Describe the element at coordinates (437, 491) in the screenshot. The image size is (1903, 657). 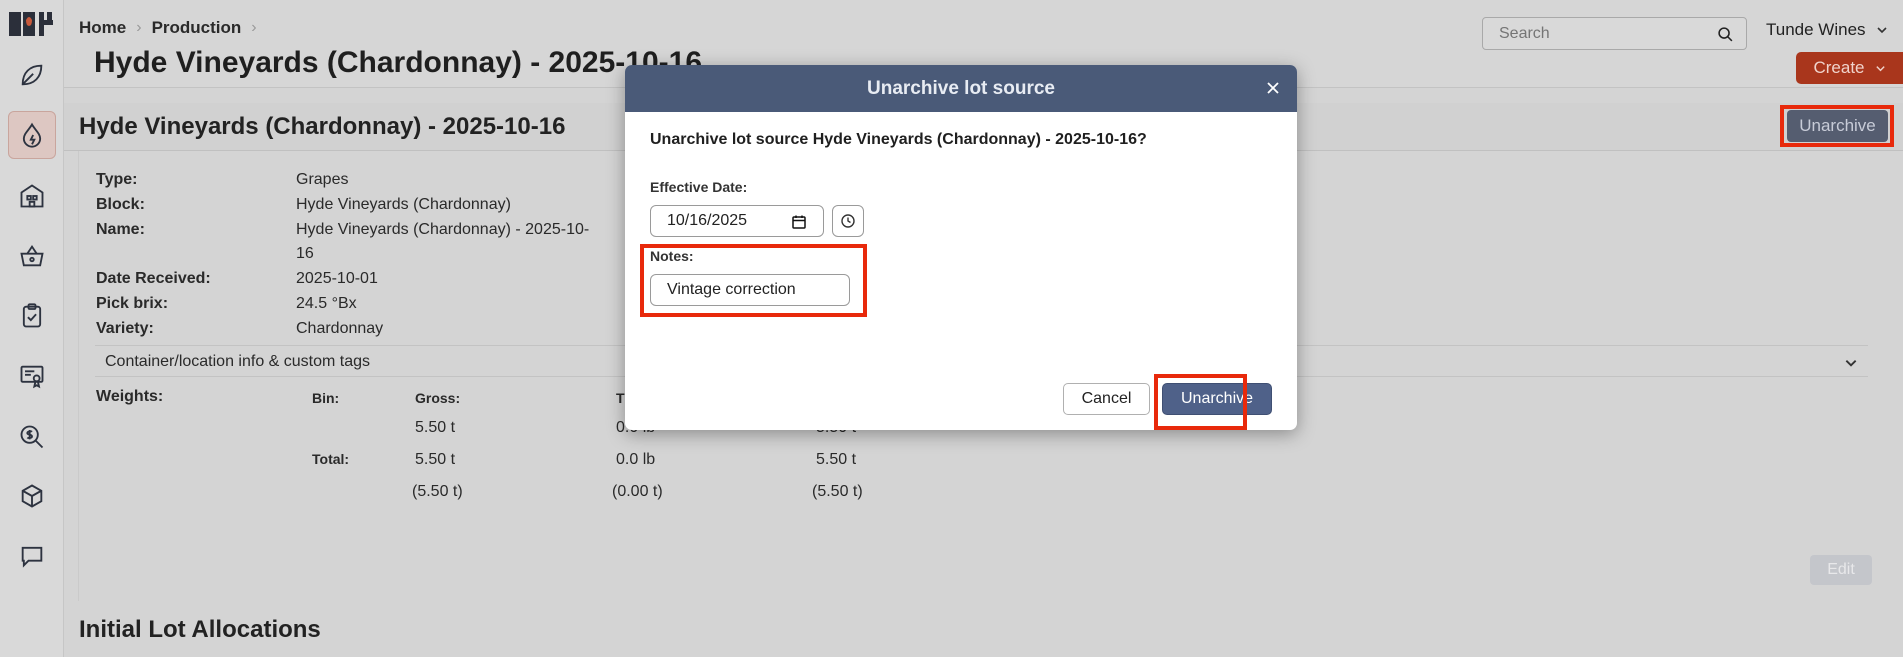
I see `weights-total-alt-gross: (5.50 t)` at that location.